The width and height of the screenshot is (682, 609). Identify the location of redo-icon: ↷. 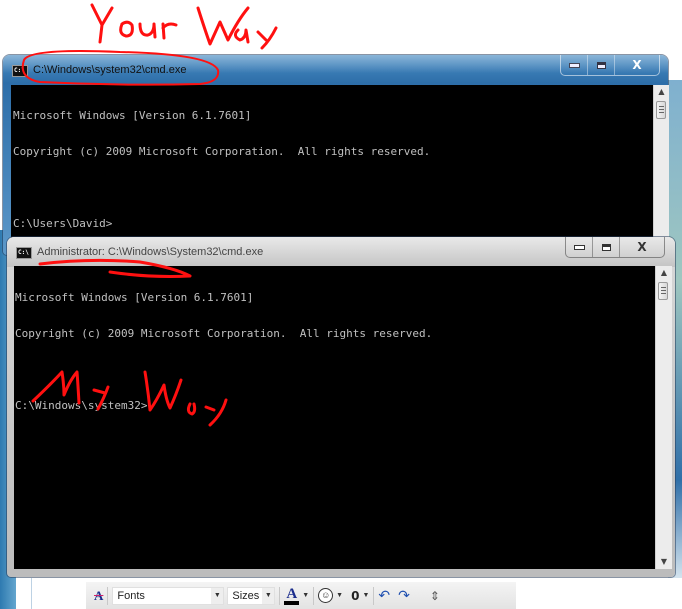
(404, 595).